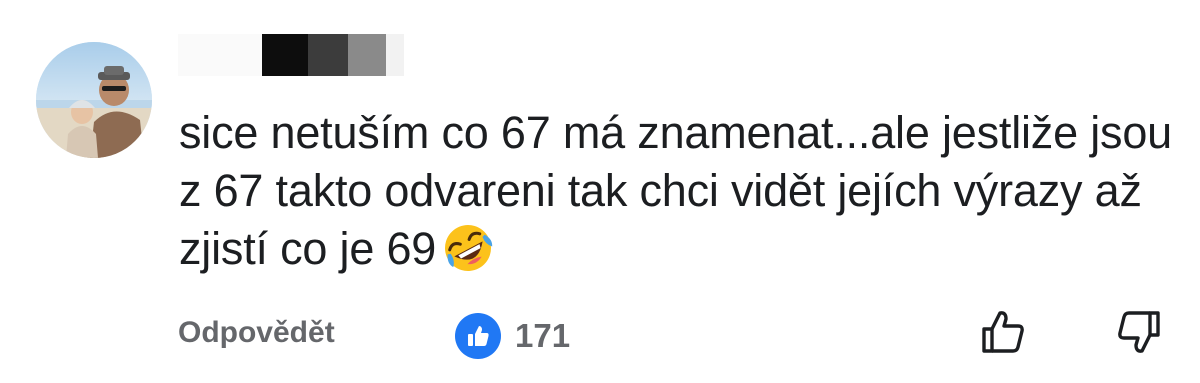  I want to click on upvote-button, so click(1003, 332).